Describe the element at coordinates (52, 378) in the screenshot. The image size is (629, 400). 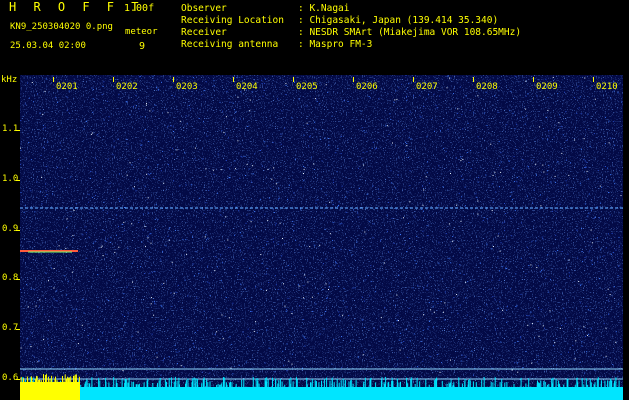
I see `signal-spike` at that location.